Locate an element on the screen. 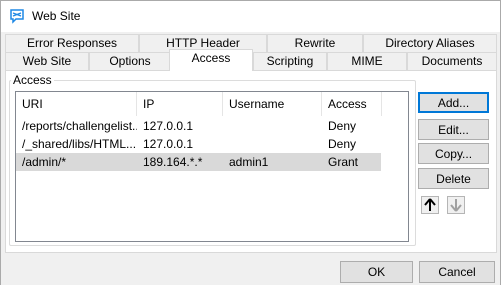  cell-access: Grant is located at coordinates (343, 162).